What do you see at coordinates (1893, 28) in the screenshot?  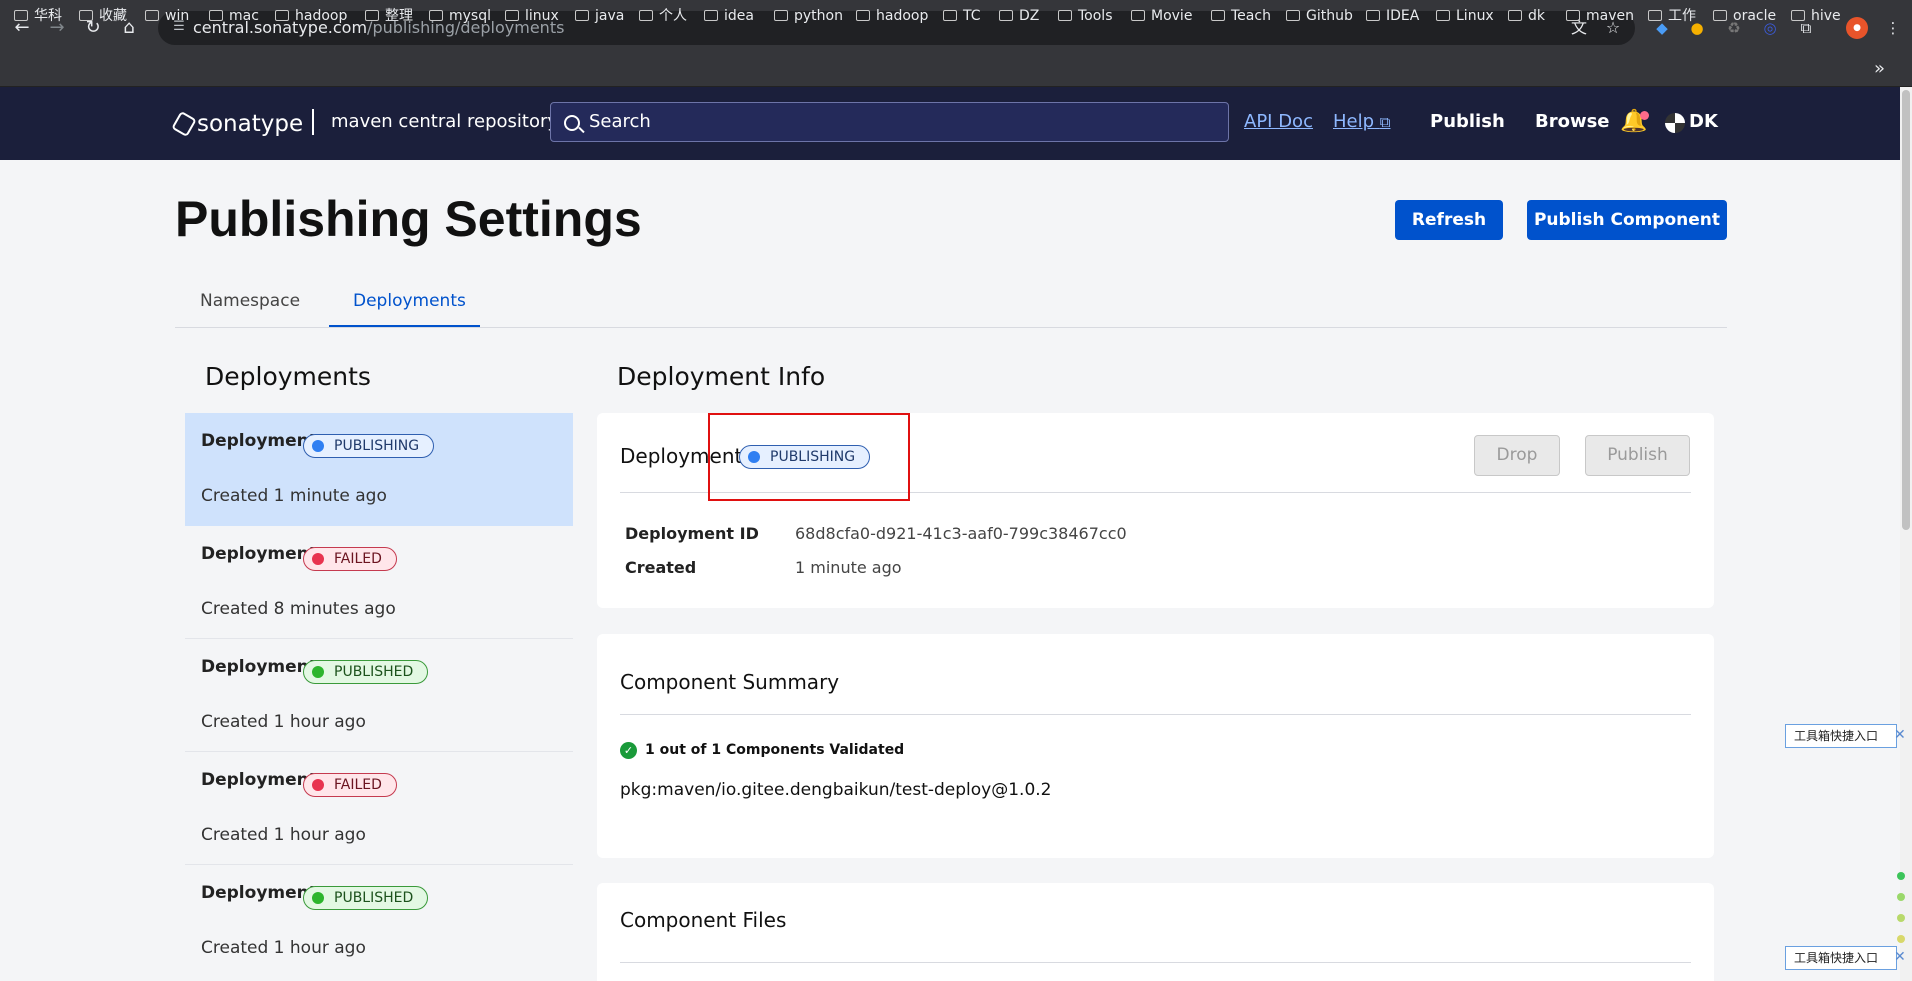 I see `browser-menu-icon: ⋮` at bounding box center [1893, 28].